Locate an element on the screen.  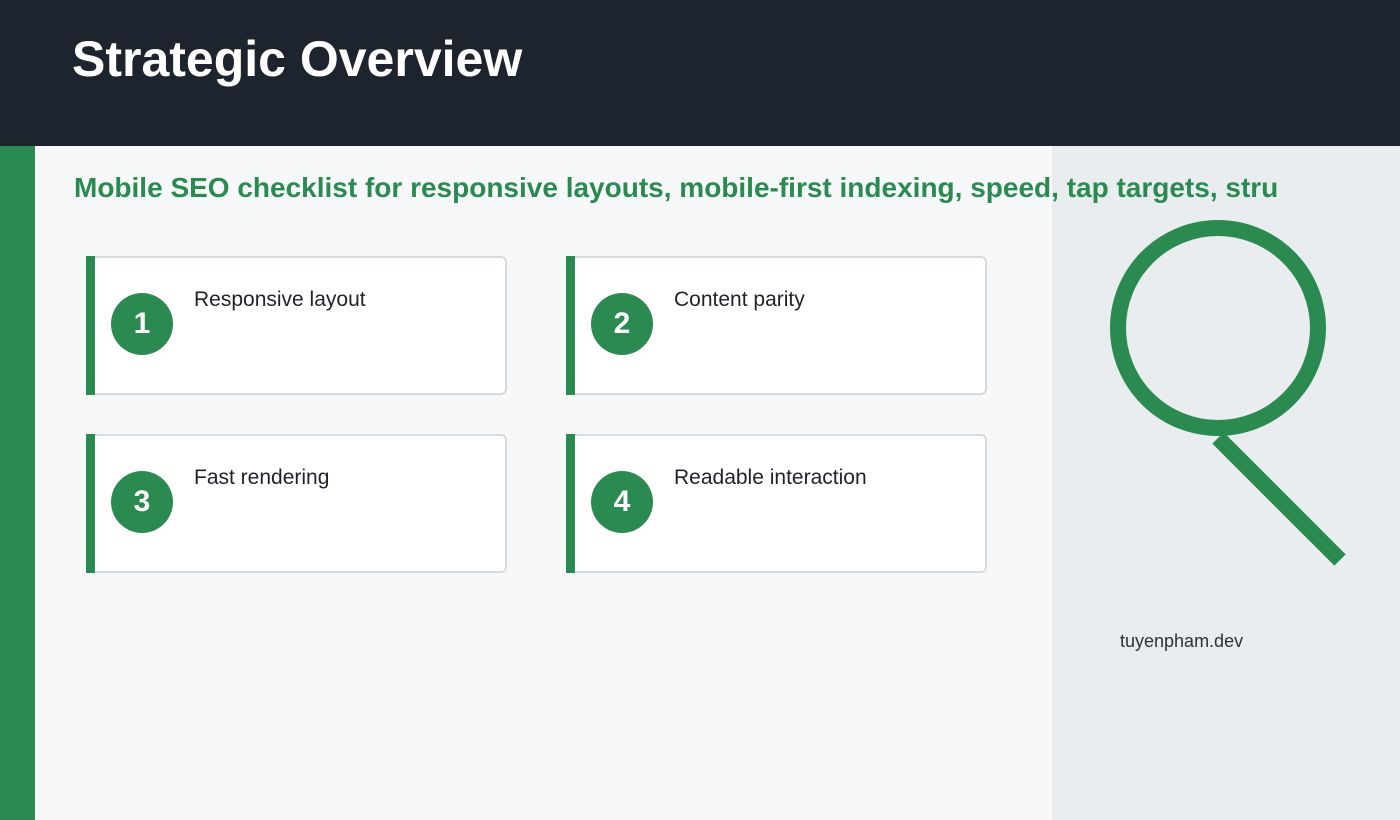
left-accent-stripe is located at coordinates (17, 483).